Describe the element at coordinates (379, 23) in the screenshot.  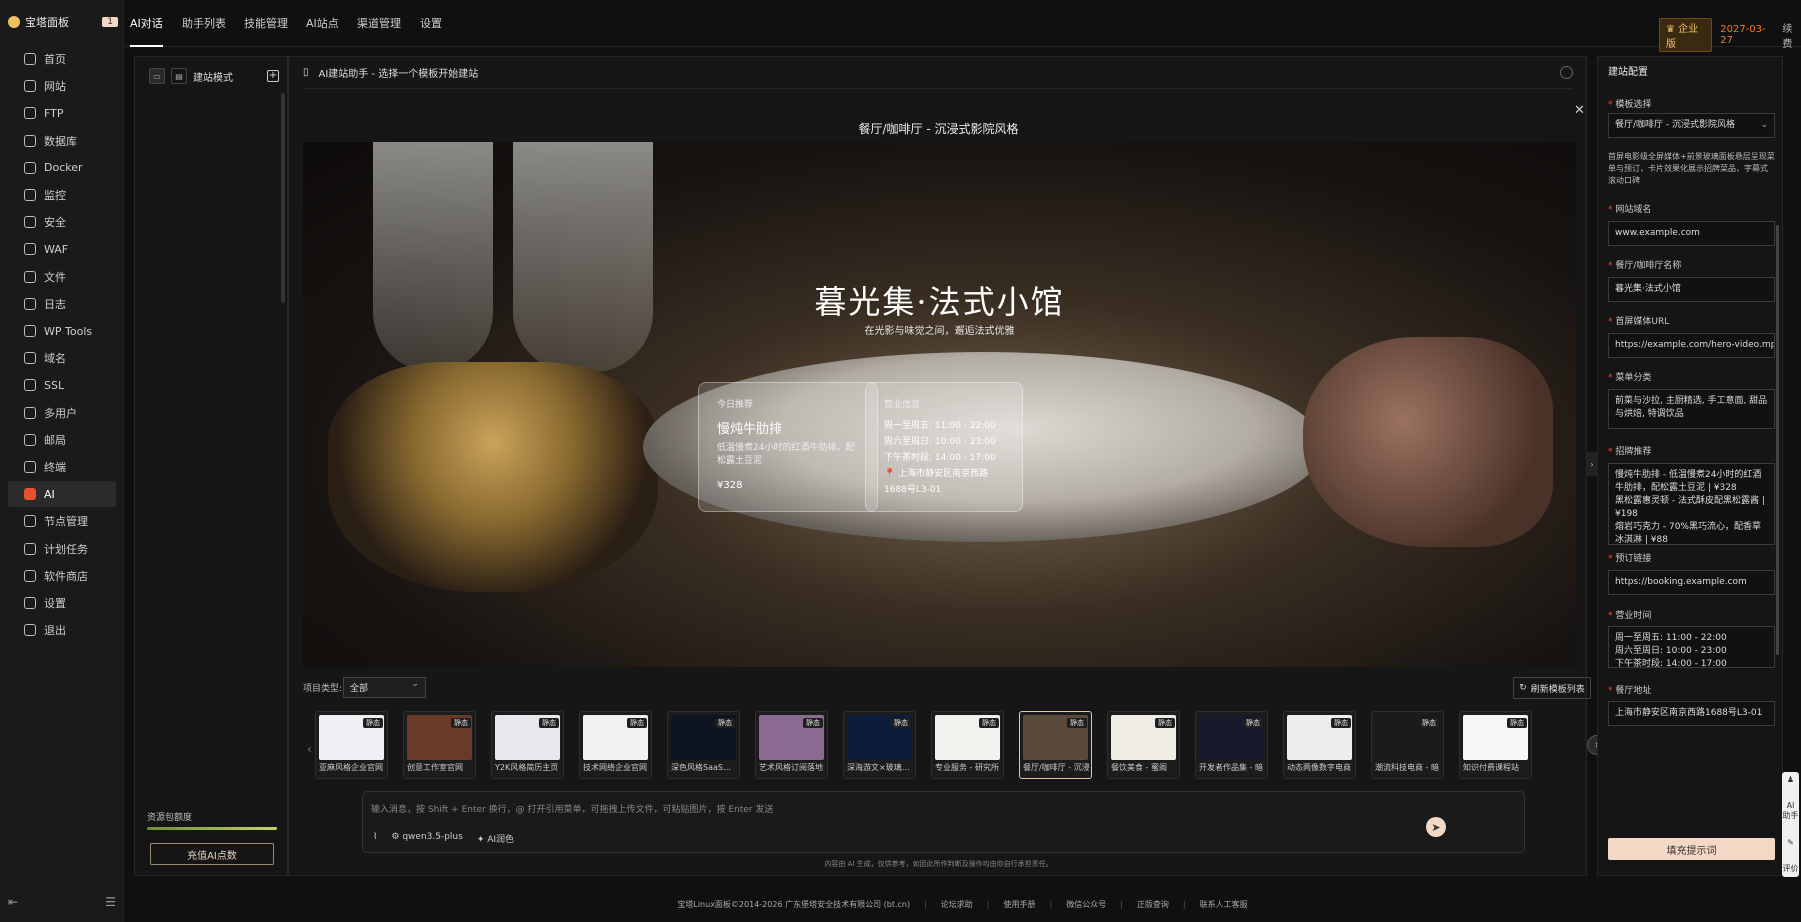
I see `tab-channel-management: 渠道管理` at that location.